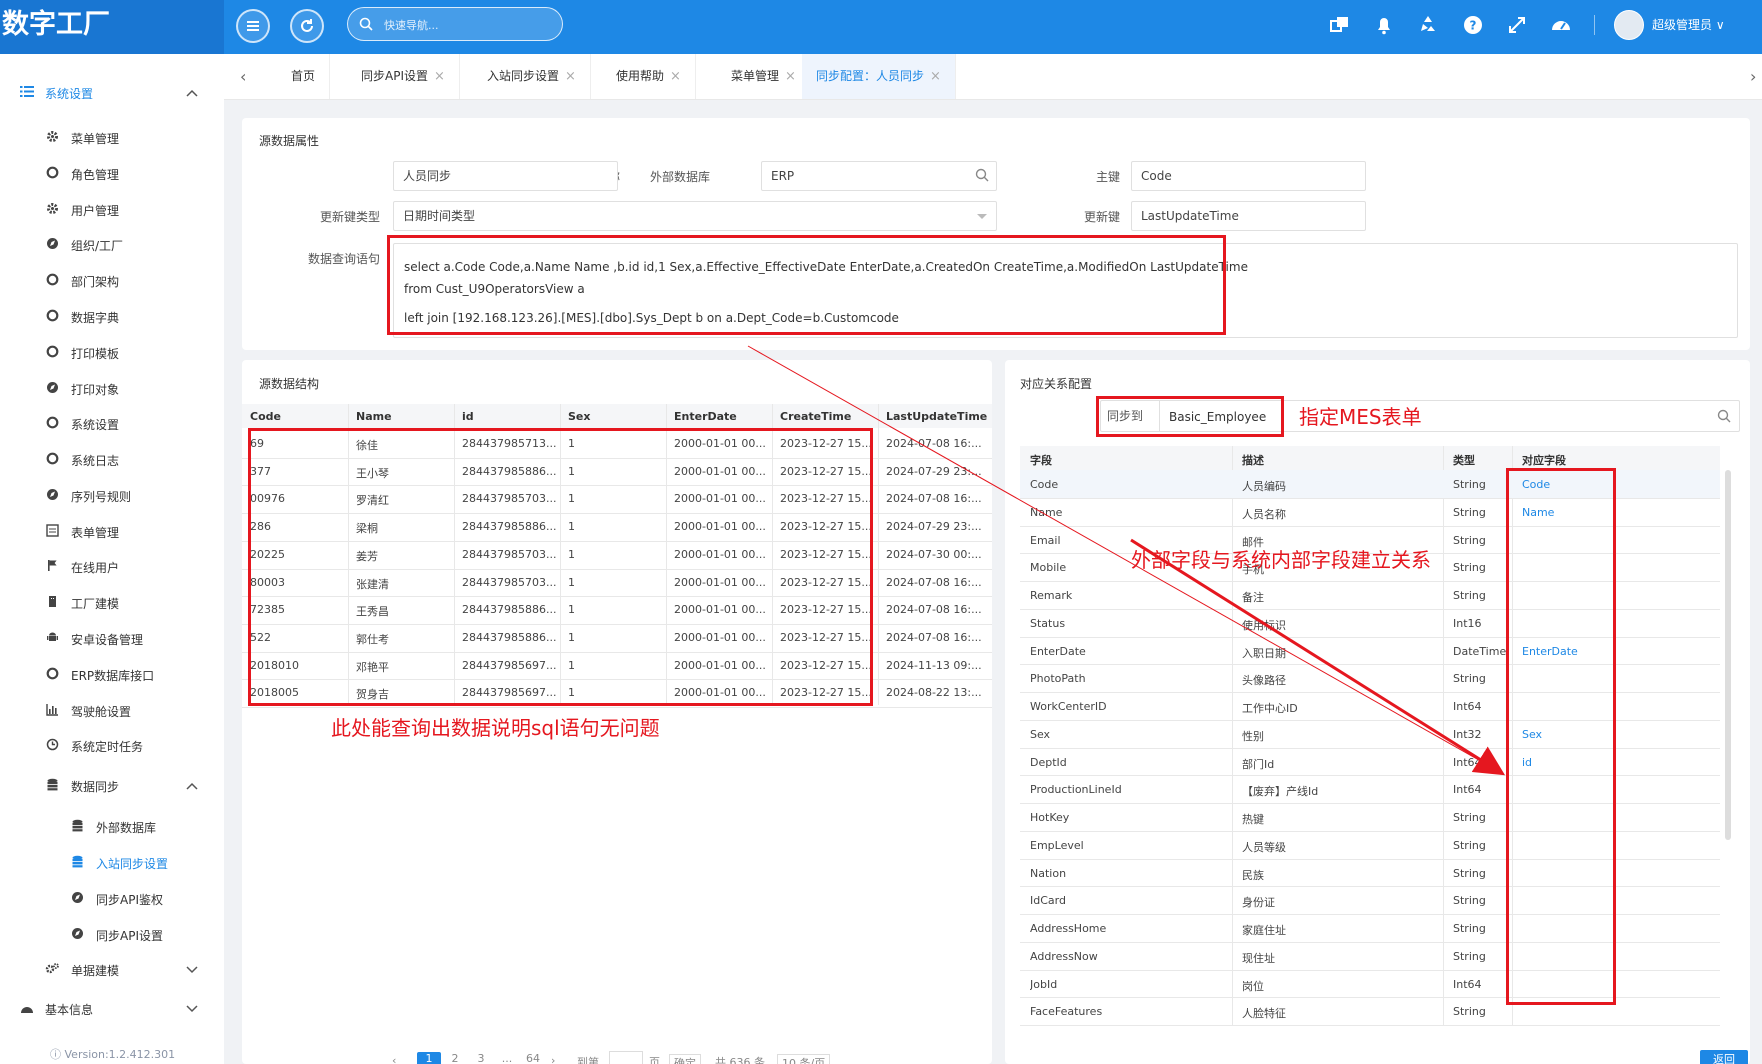 Image resolution: width=1762 pixels, height=1064 pixels. Describe the element at coordinates (112, 92) in the screenshot. I see `sidebar-group-system: 系统设置` at that location.